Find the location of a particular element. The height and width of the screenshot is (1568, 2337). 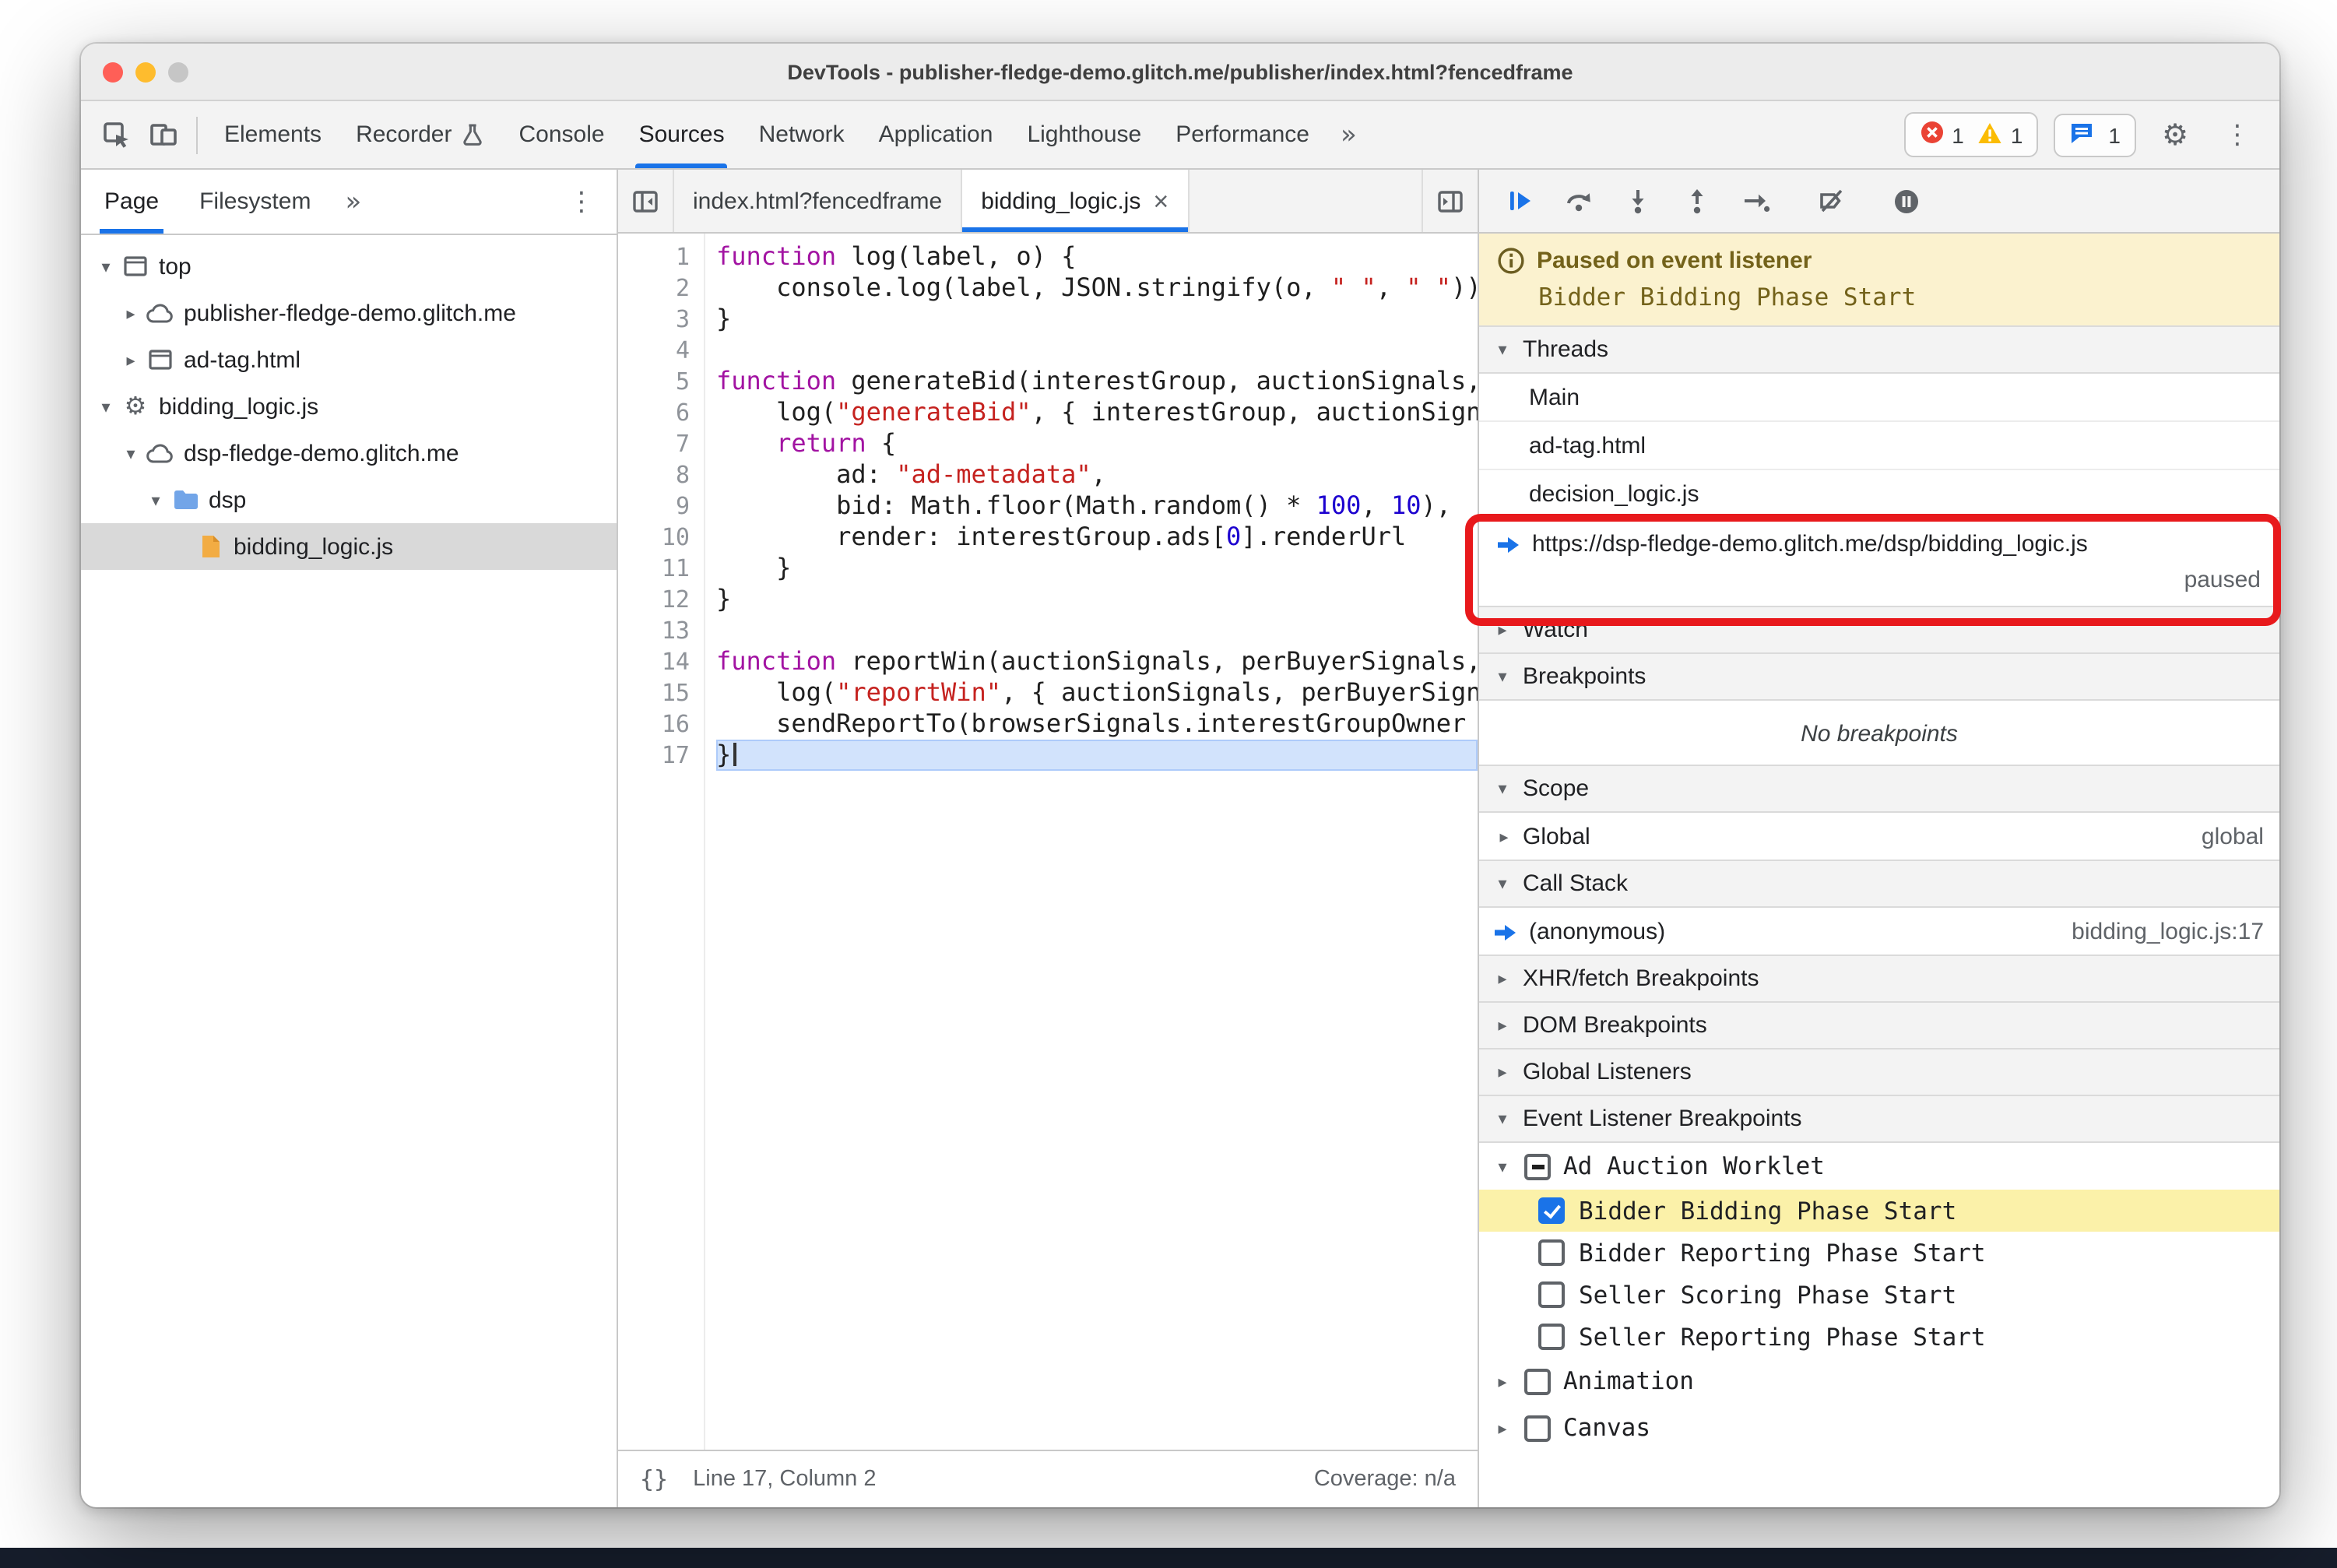

section-call-stack: ▾ Call Stack is located at coordinates (1879, 884).